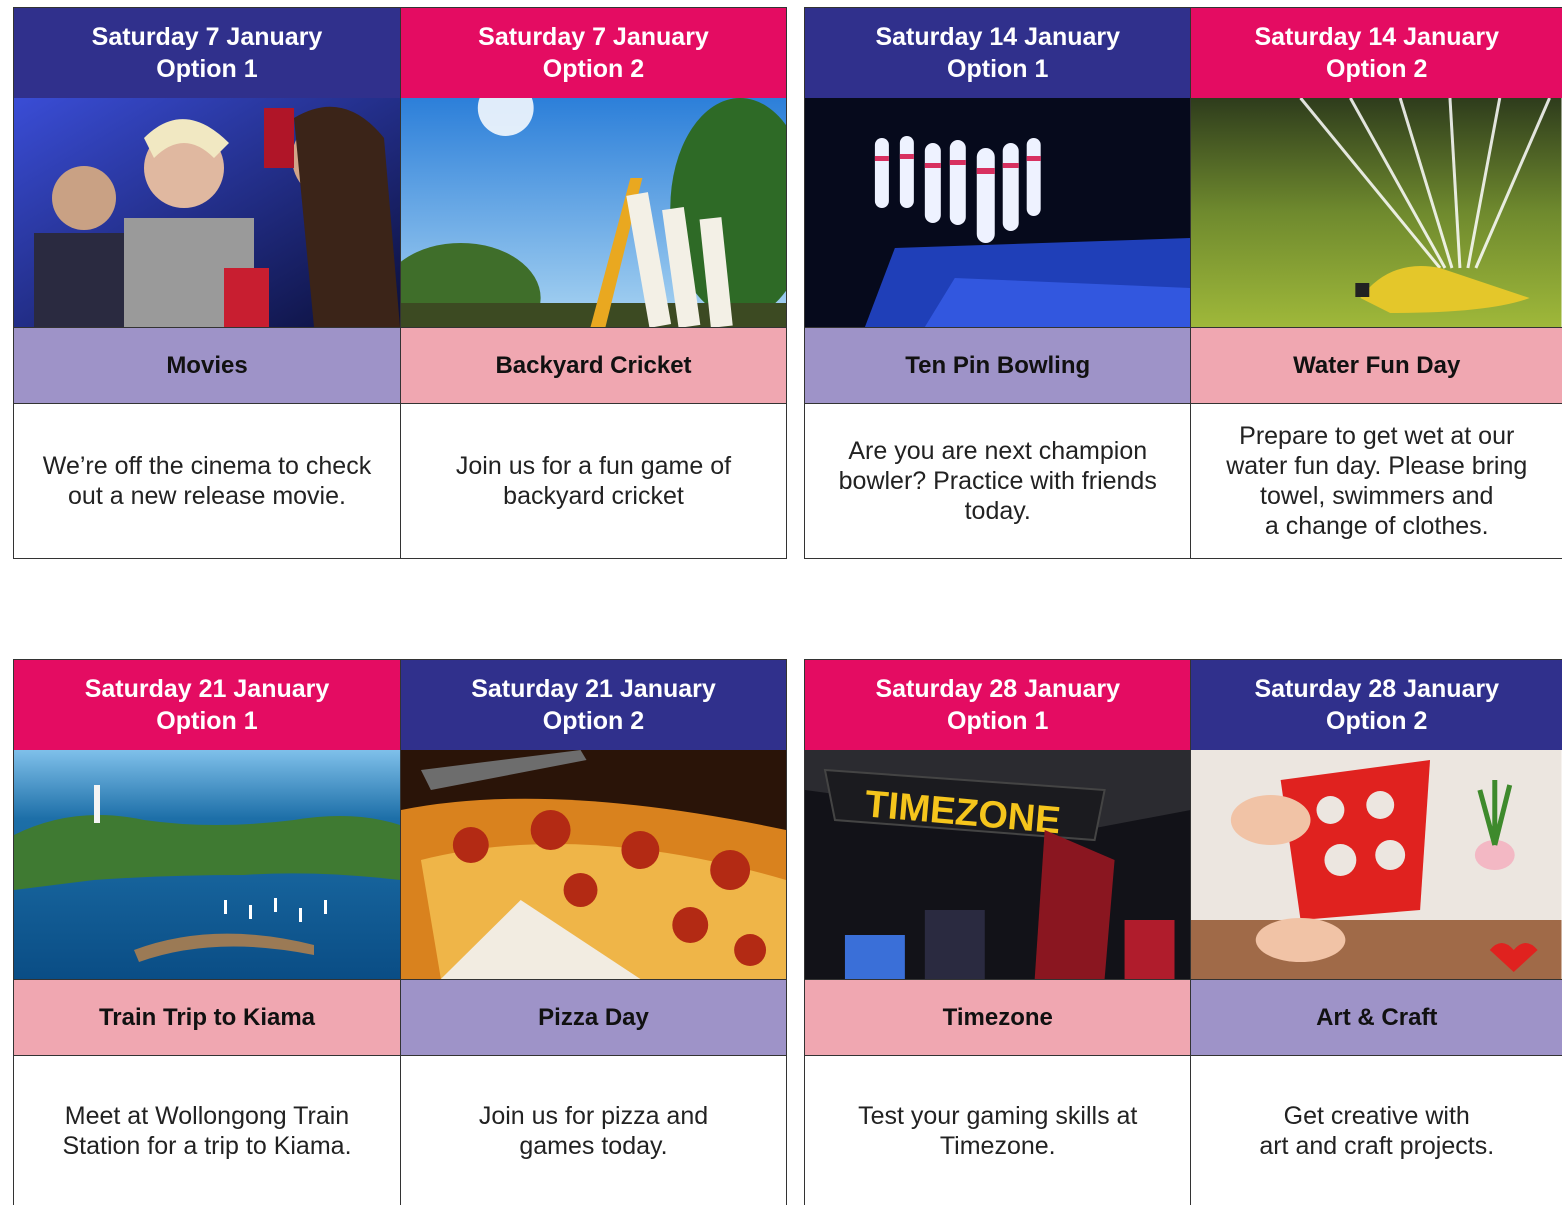 The width and height of the screenshot is (1562, 1205). What do you see at coordinates (593, 705) in the screenshot?
I see `card-header: Saturday 21 January Option 2` at bounding box center [593, 705].